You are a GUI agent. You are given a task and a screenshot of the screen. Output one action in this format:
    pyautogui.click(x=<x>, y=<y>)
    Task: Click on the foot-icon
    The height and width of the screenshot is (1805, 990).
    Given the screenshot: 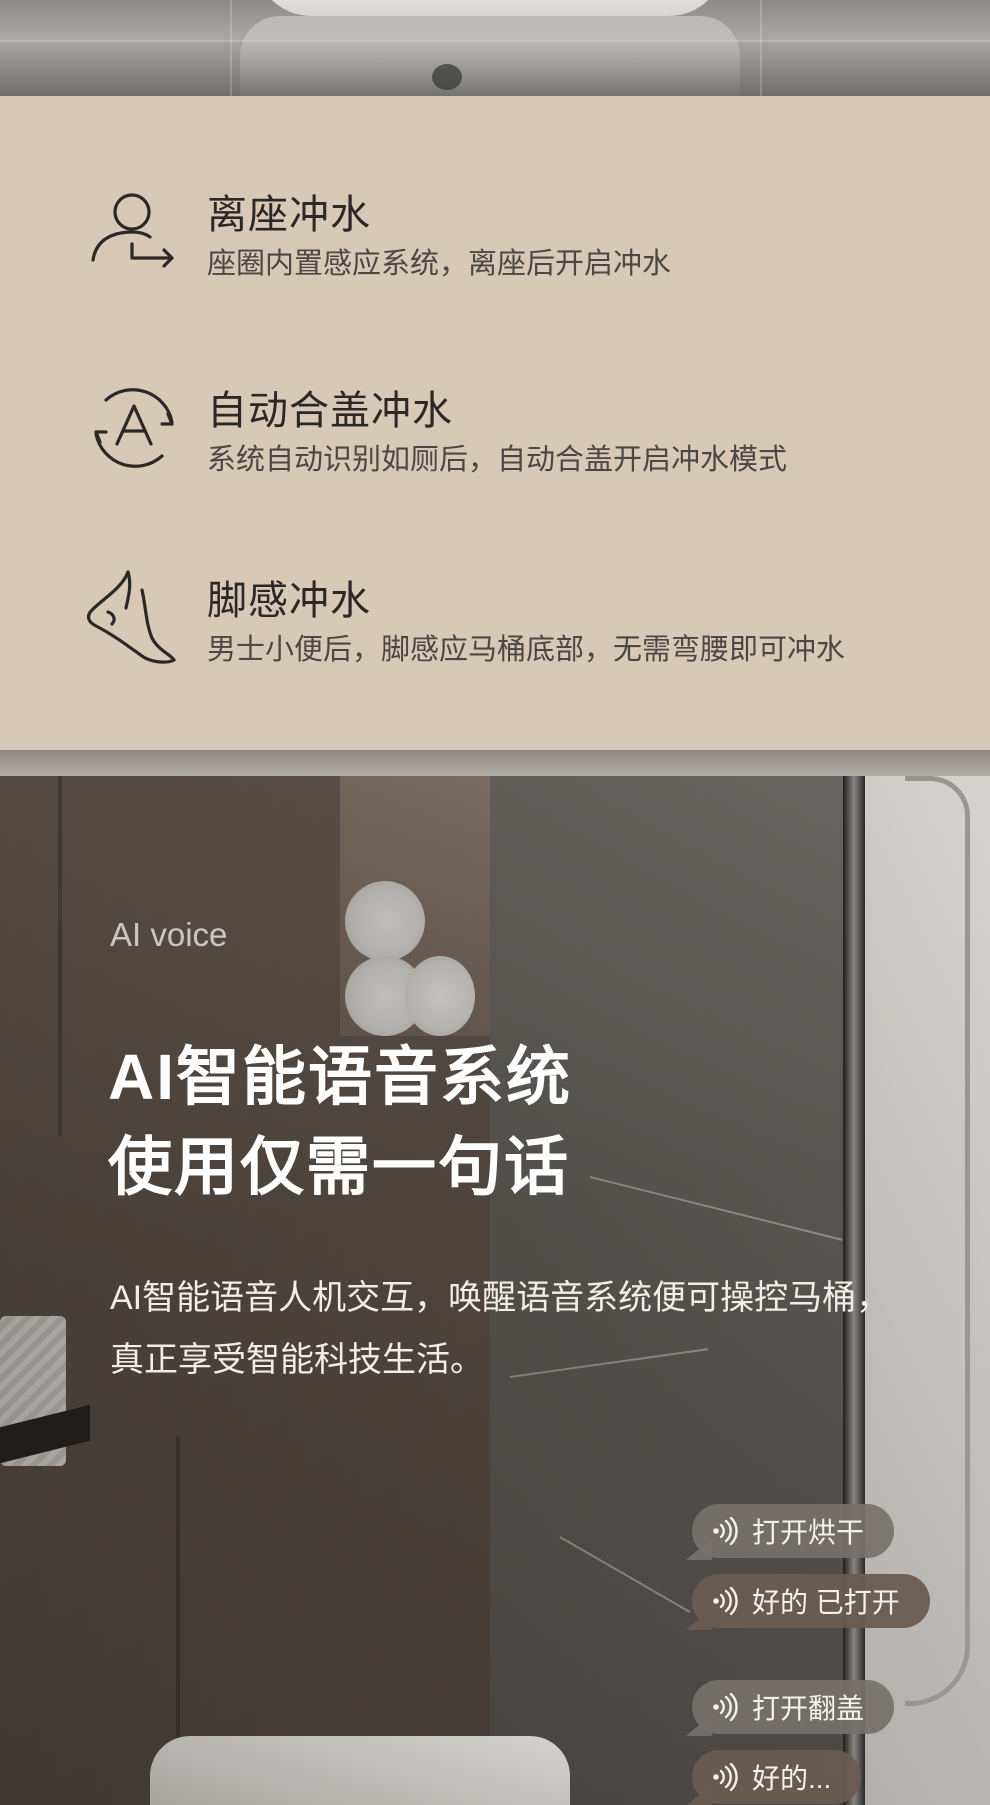 What is the action you would take?
    pyautogui.click(x=131, y=617)
    